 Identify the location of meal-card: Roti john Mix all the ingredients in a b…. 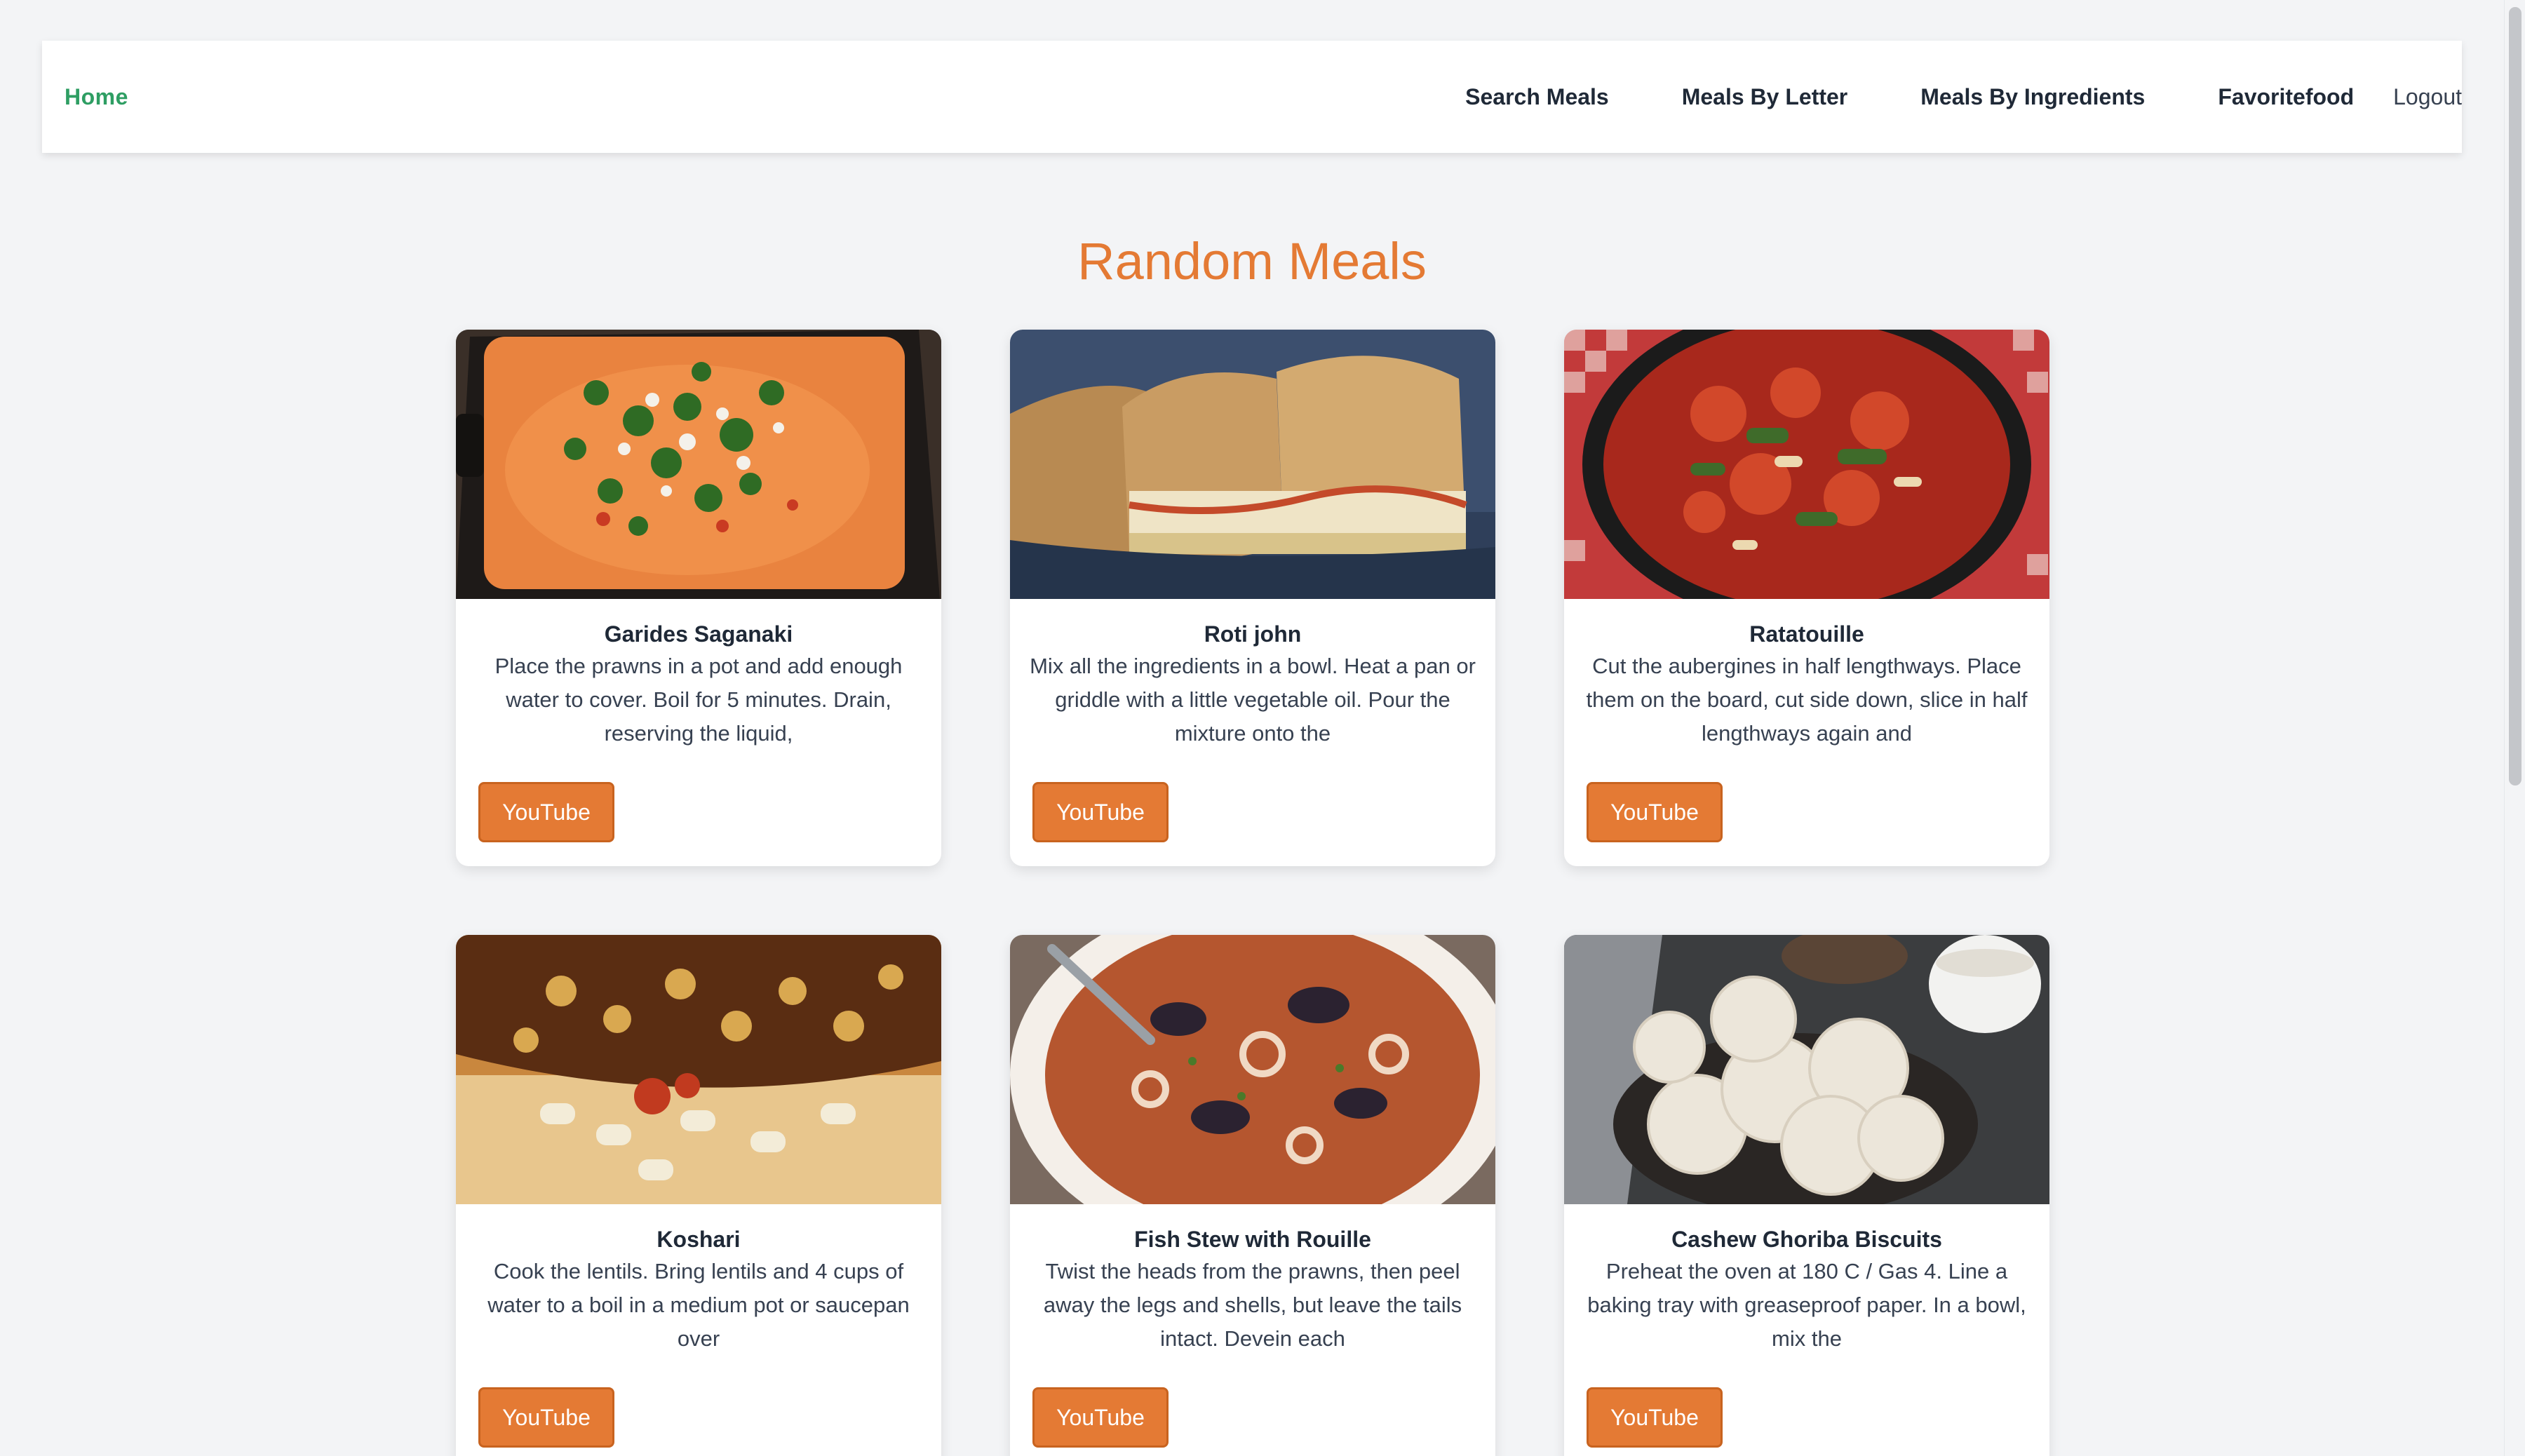
(1252, 598).